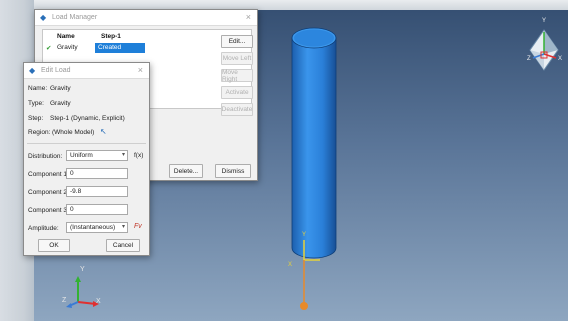  Describe the element at coordinates (138, 226) in the screenshot. I see `create-amplitude-icon: Fv` at that location.